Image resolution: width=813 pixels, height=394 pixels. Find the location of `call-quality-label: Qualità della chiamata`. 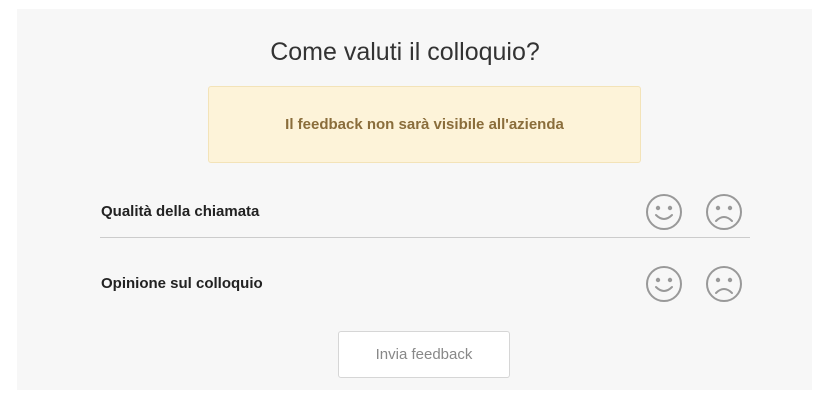

call-quality-label: Qualità della chiamata is located at coordinates (180, 211).